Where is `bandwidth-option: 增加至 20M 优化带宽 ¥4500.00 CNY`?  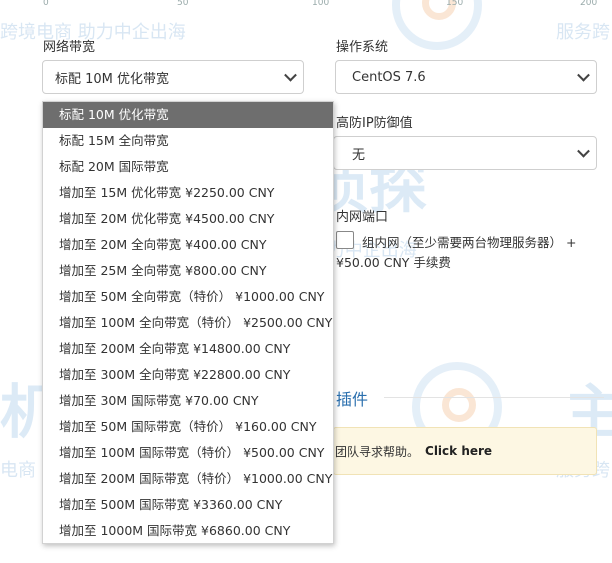
bandwidth-option: 增加至 20M 优化带宽 ¥4500.00 CNY is located at coordinates (188, 219).